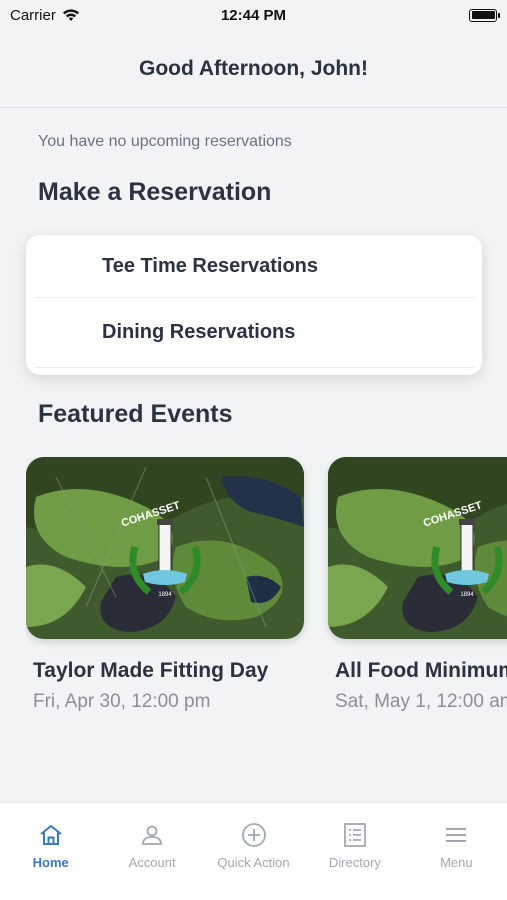 The height and width of the screenshot is (900, 507). I want to click on tab-menu-label: Menu, so click(456, 862).